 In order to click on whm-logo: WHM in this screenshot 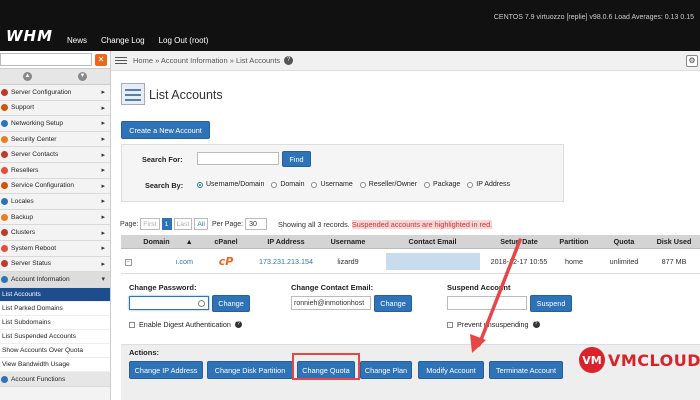, I will do `click(29, 36)`.